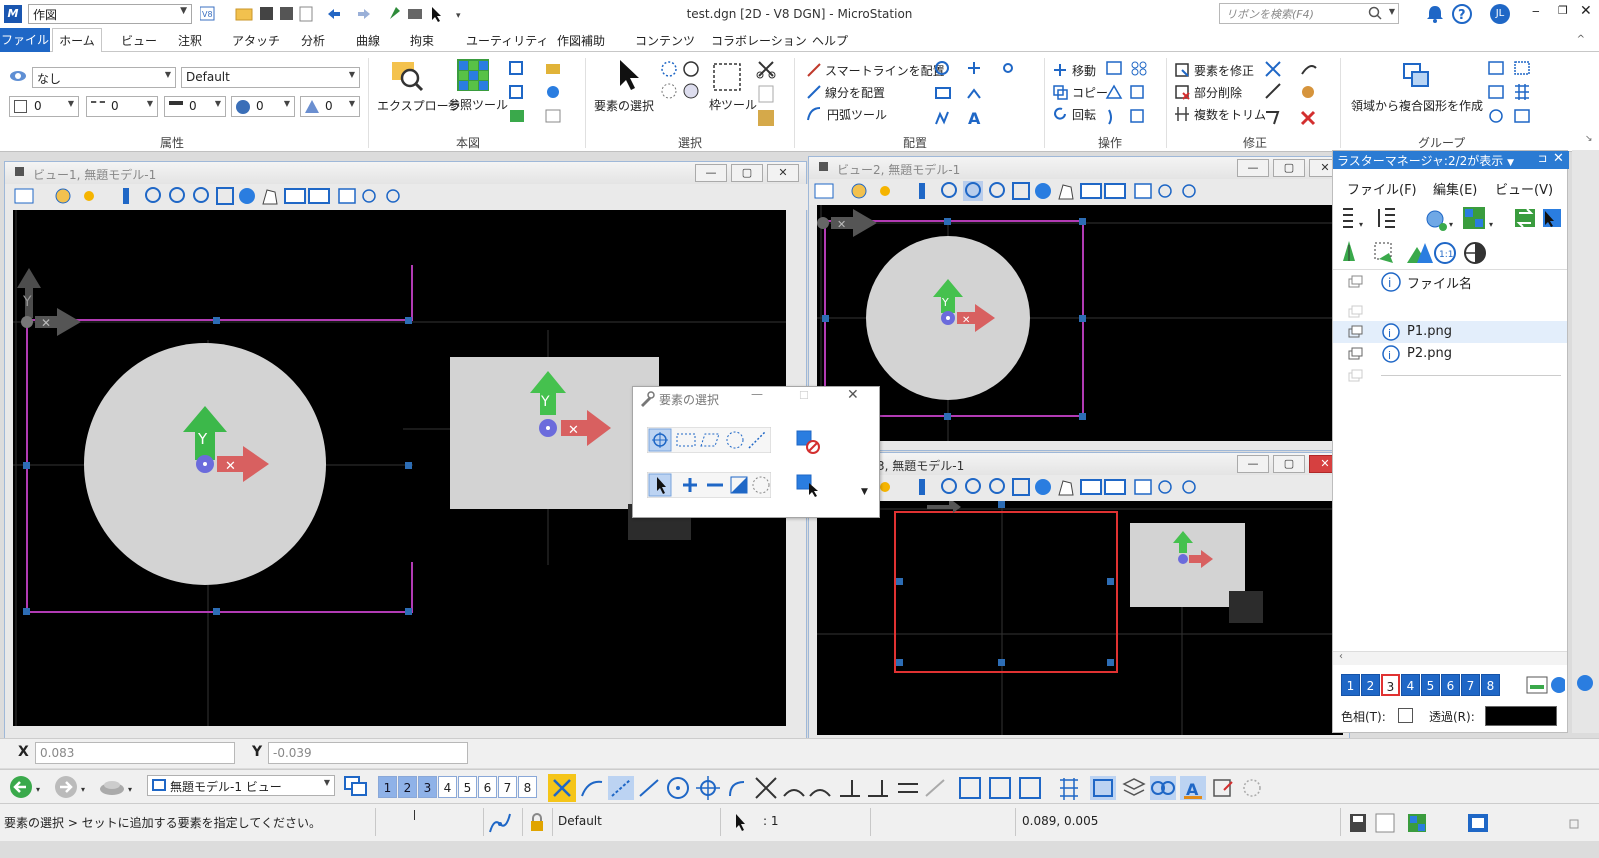  What do you see at coordinates (1545, 685) in the screenshot?
I see `raster-print-icons` at bounding box center [1545, 685].